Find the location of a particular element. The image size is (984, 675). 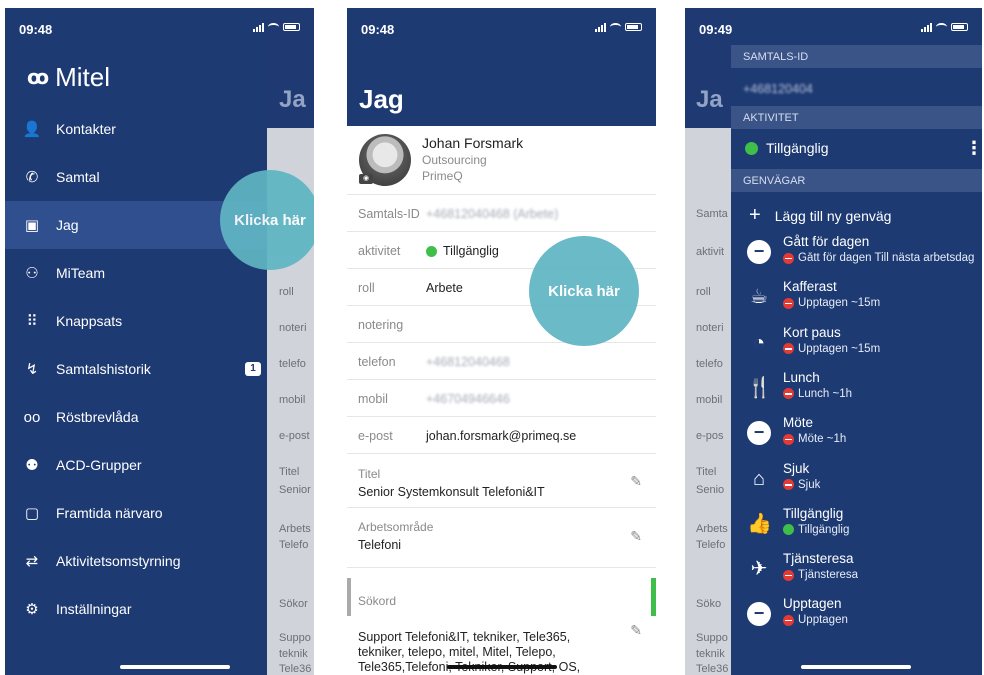

clock-icon: ◔ is located at coordinates (759, 342).